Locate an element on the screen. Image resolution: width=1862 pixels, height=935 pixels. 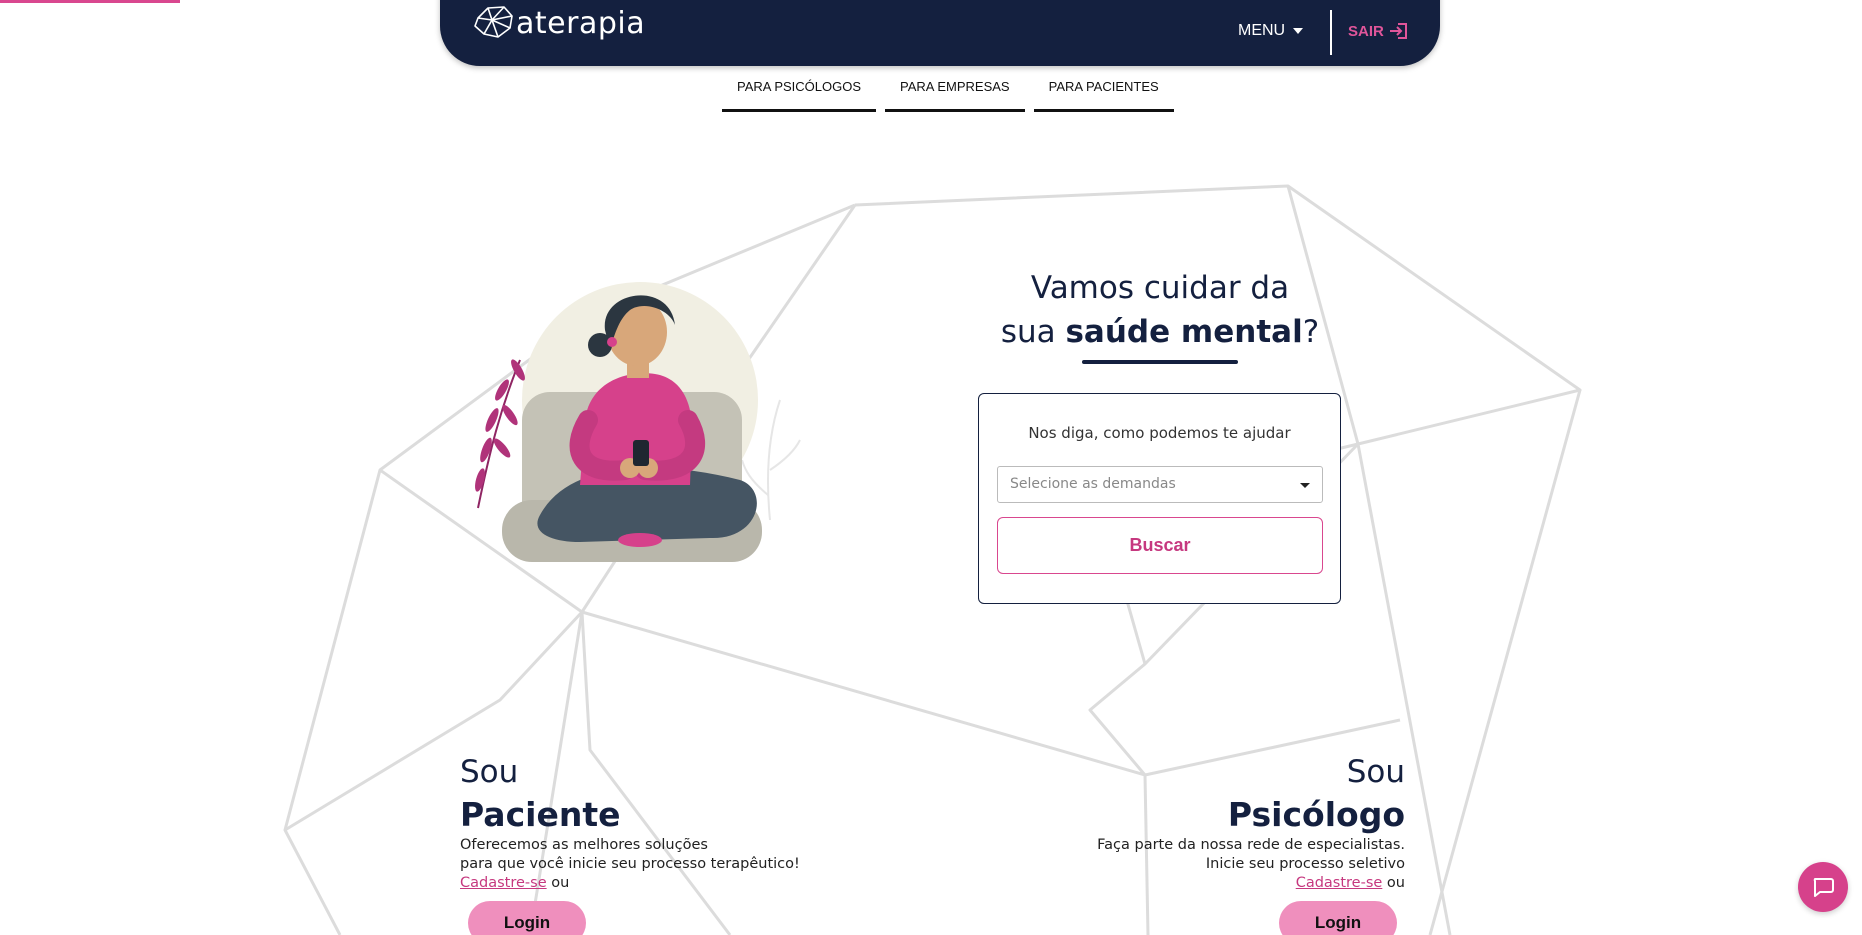
brand-logo: aterapia is located at coordinates (558, 23).